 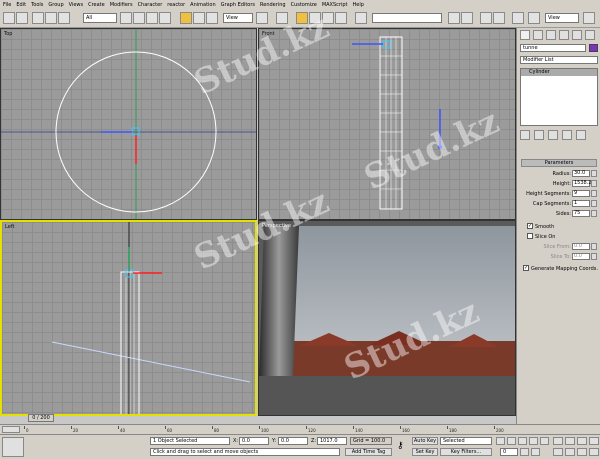 What do you see at coordinates (581, 135) in the screenshot?
I see `configure-sets-icon` at bounding box center [581, 135].